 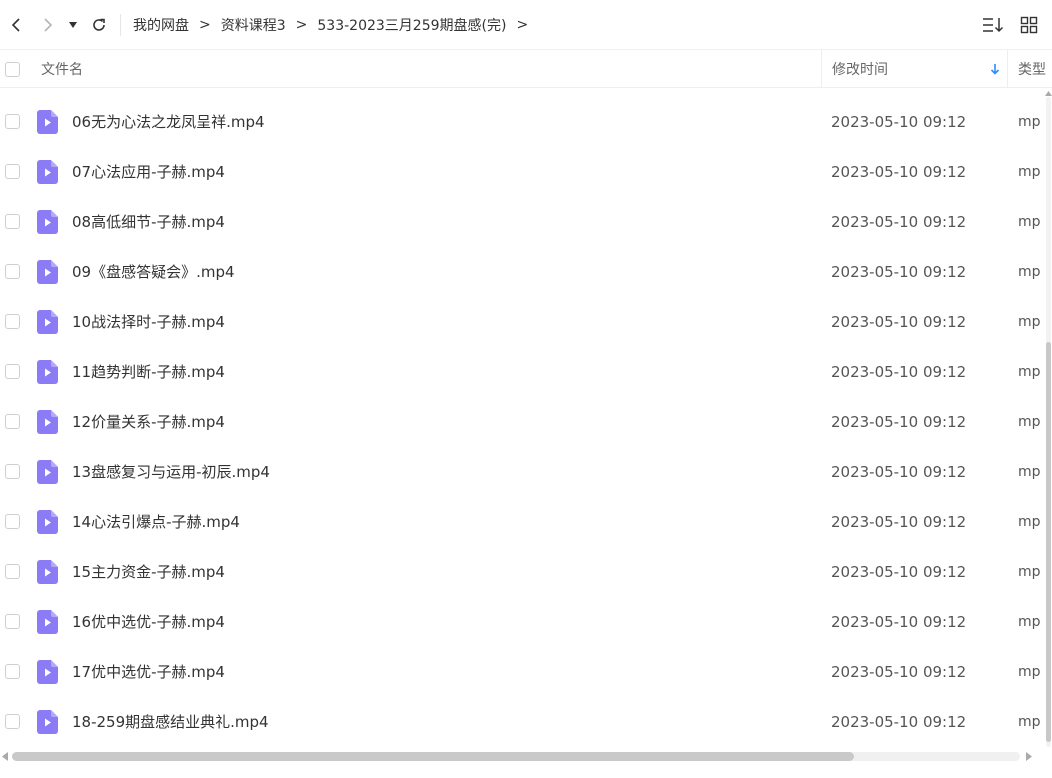 What do you see at coordinates (995, 69) in the screenshot?
I see `arrow-down-icon` at bounding box center [995, 69].